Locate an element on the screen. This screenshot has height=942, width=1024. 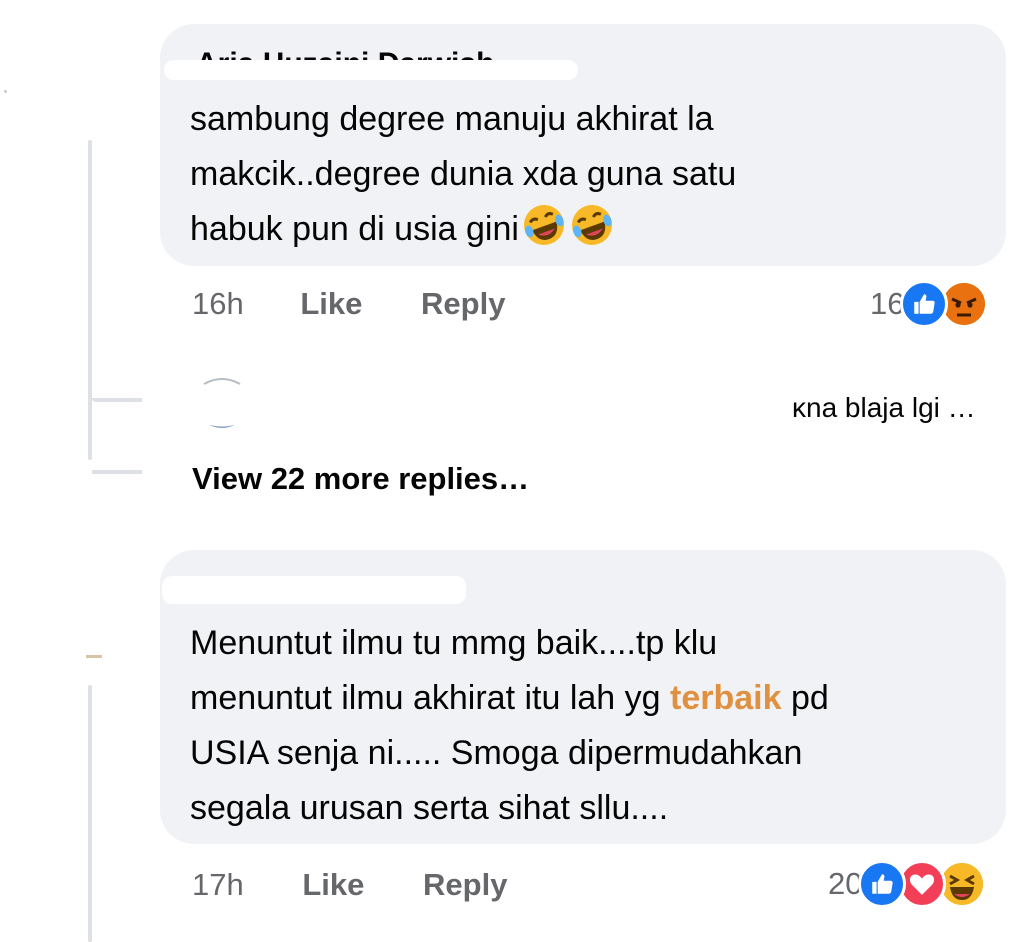
comment-actions-1: 16h Like Reply is located at coordinates (348, 304).